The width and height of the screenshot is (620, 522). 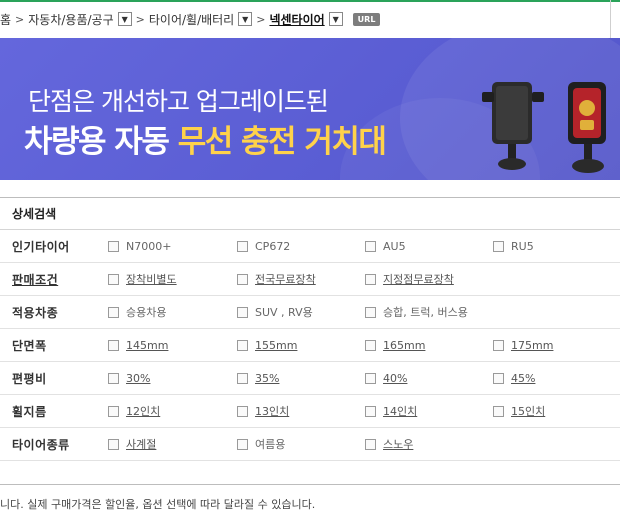 I want to click on filter-option: 장착비별도, so click(x=142, y=279).